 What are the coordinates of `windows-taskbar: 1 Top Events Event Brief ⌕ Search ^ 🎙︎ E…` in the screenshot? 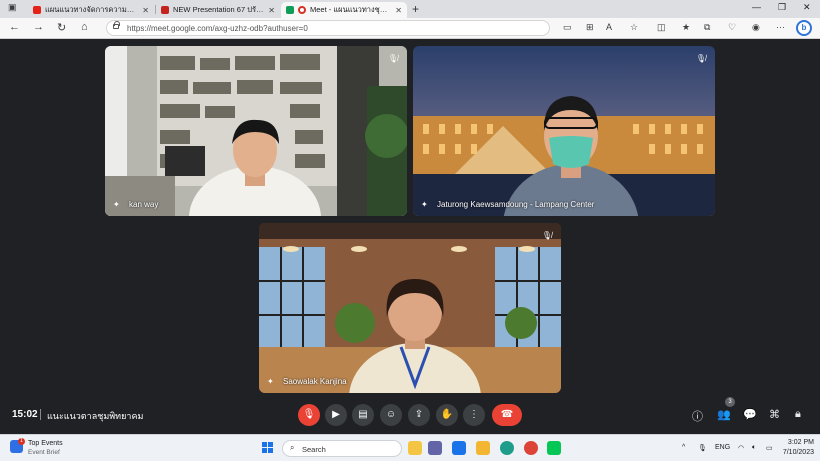 It's located at (410, 447).